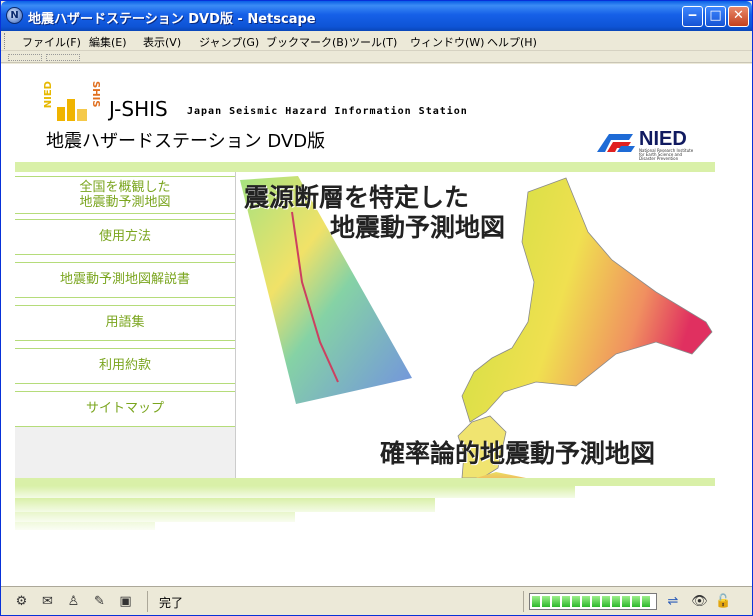 This screenshot has height=616, width=753. Describe the element at coordinates (48, 95) in the screenshot. I see `logo-nied-text: NIED` at that location.